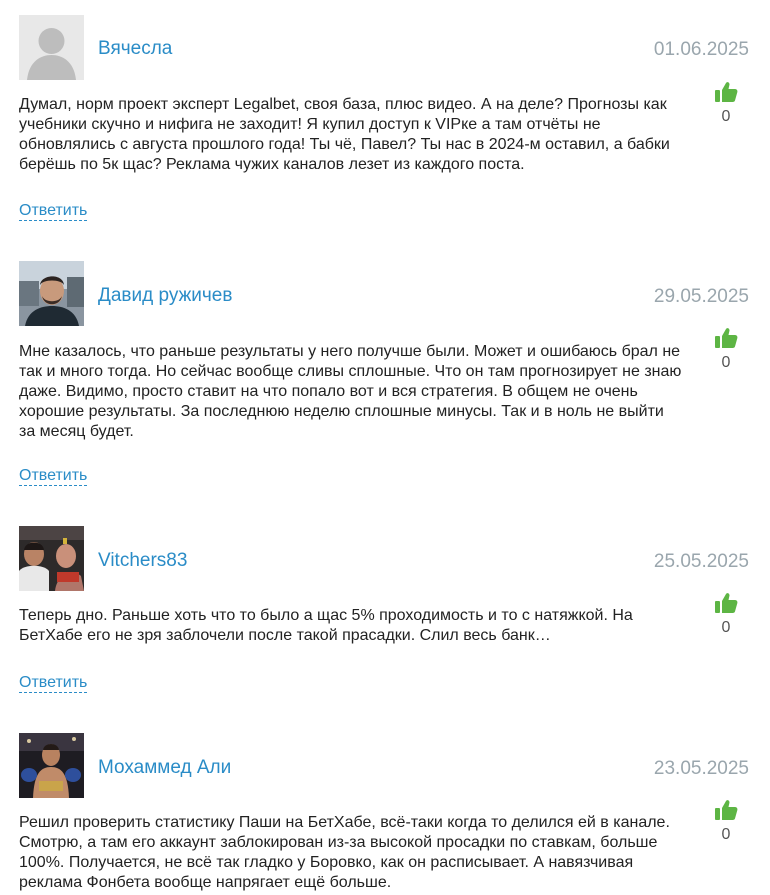  I want to click on comment-date: 01.06.2025, so click(701, 49).